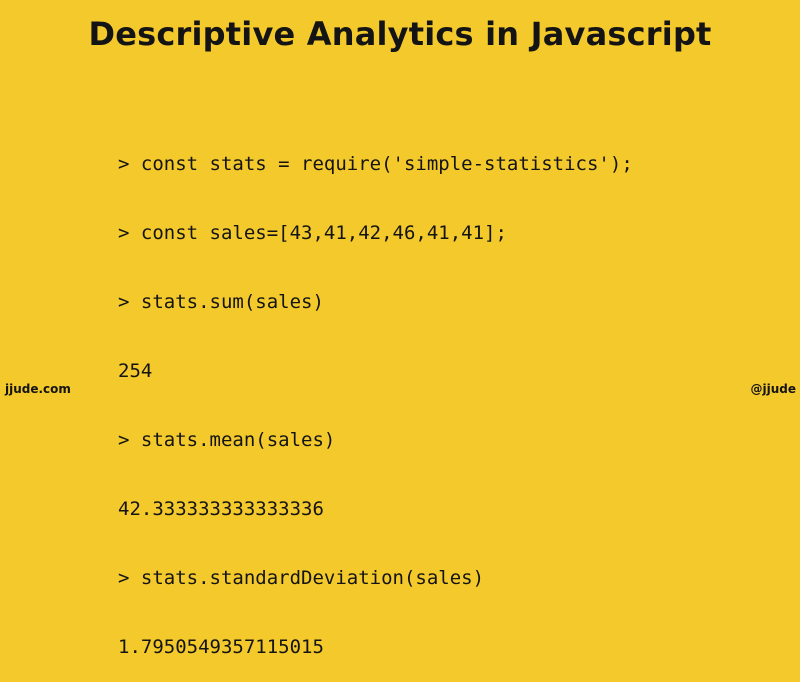  I want to click on console-line: > stats.sum(sales), so click(221, 302).